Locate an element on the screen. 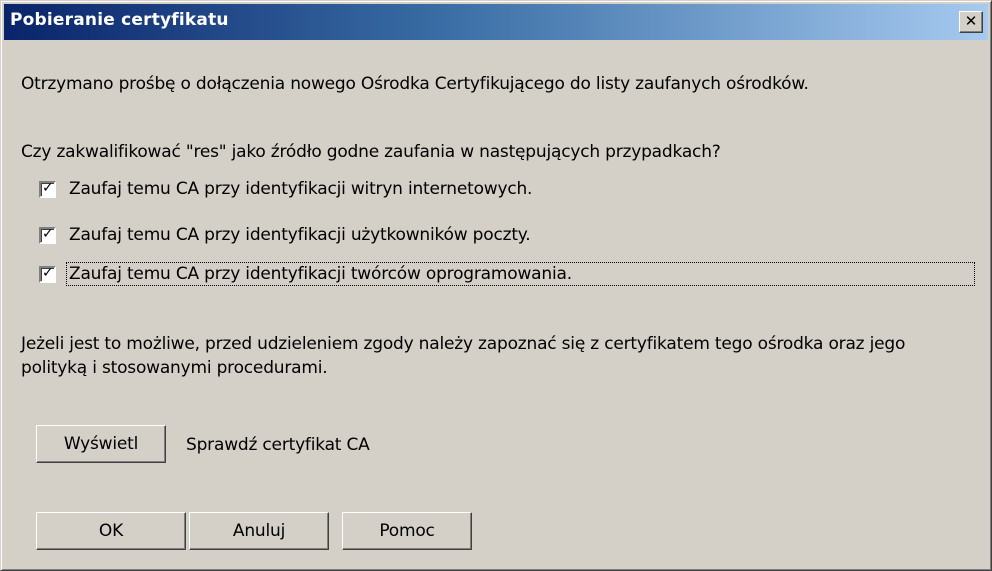  trust-websites-checkbox: ✓ is located at coordinates (47, 188).